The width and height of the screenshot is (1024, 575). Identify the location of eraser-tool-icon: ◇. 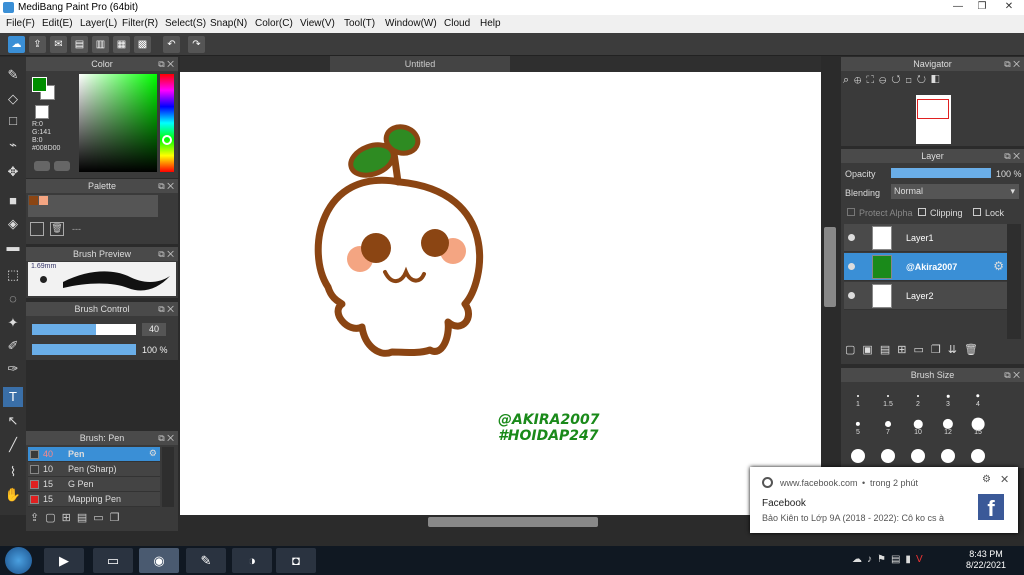
(13, 99).